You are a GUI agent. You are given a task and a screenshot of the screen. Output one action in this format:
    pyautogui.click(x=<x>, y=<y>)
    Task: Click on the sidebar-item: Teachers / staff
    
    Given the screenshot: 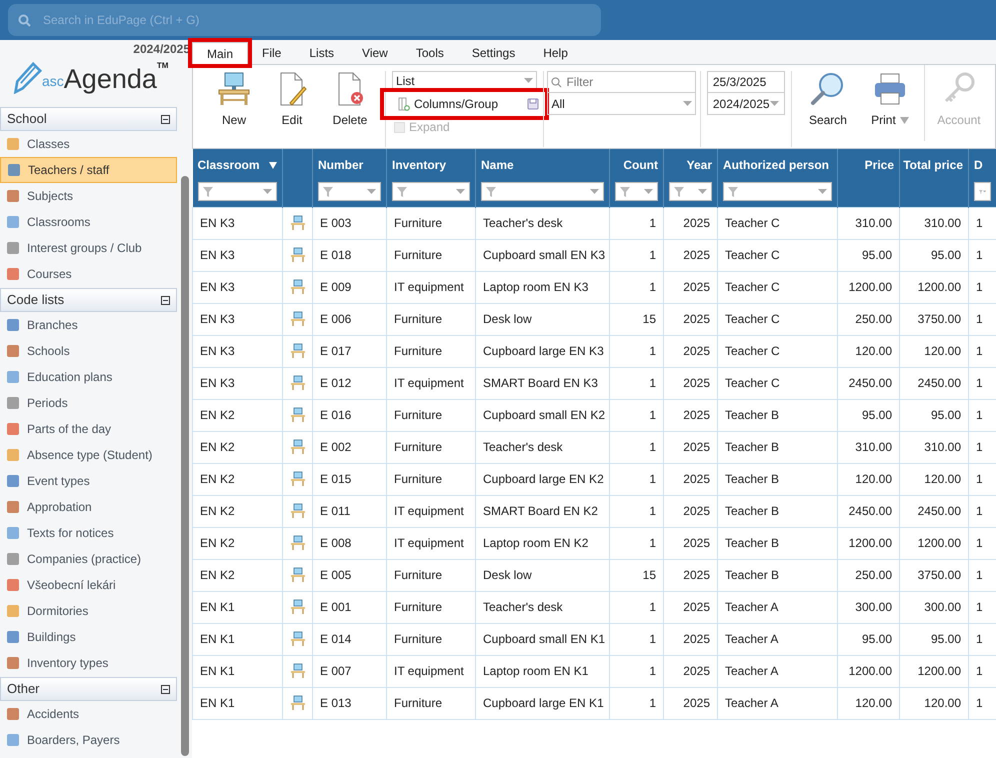 What is the action you would take?
    pyautogui.click(x=88, y=170)
    